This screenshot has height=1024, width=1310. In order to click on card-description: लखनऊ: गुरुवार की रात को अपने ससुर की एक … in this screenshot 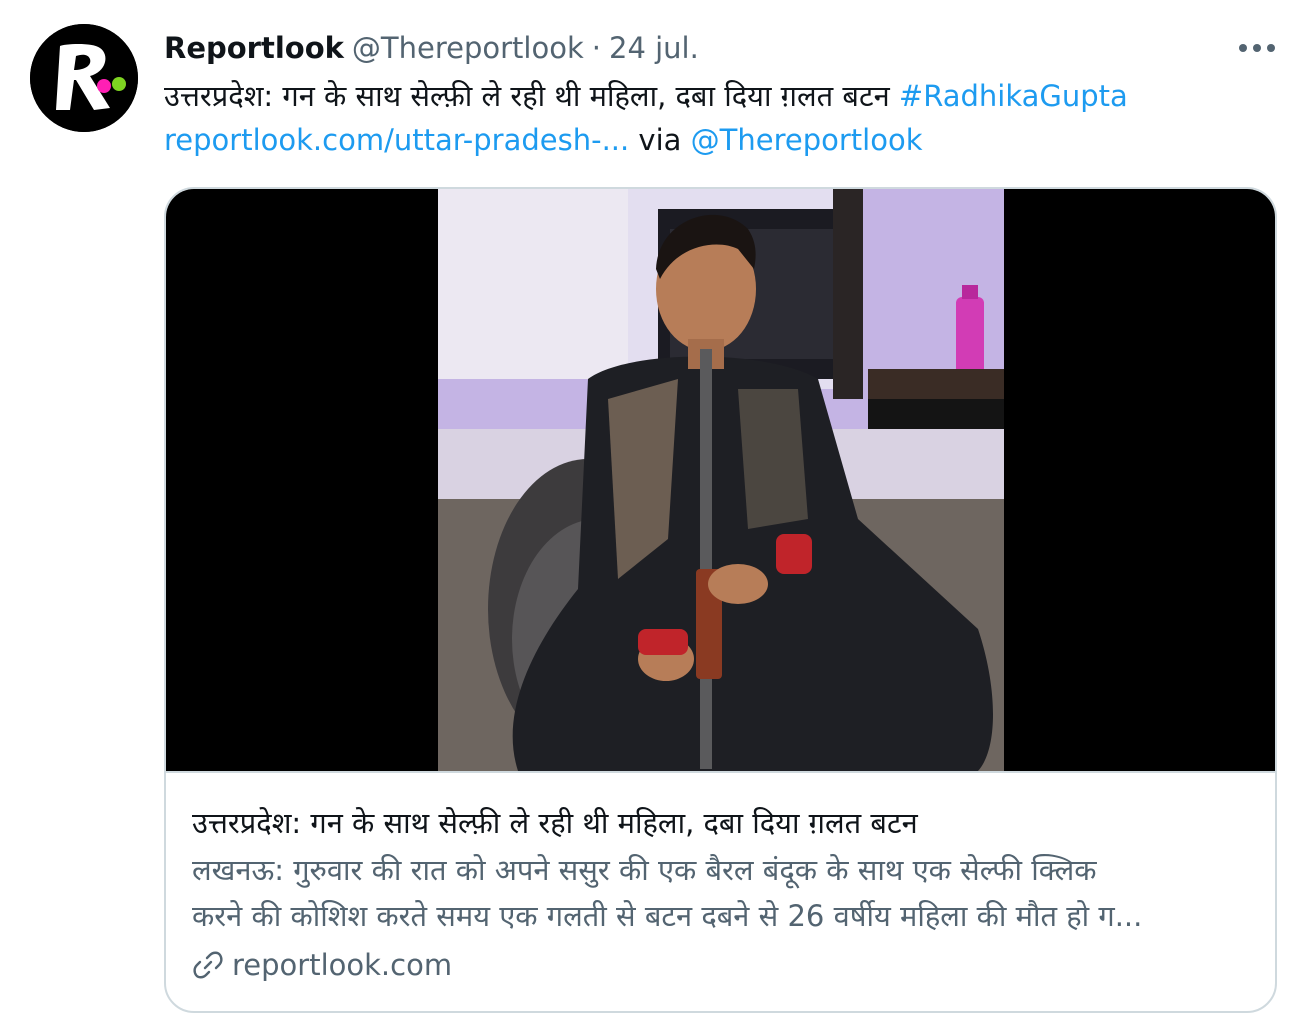, I will do `click(722, 893)`.